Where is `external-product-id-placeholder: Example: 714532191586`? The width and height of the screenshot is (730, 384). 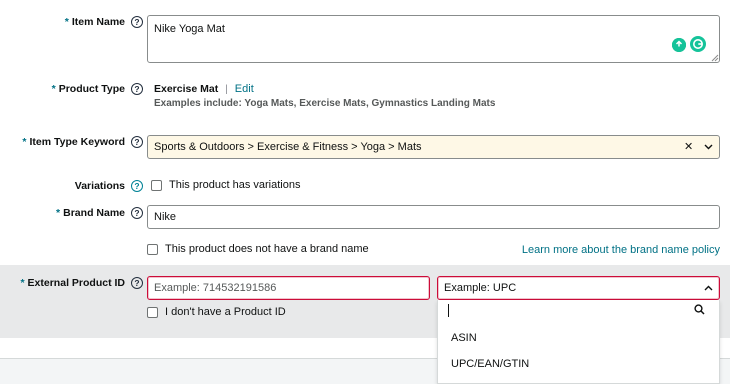 external-product-id-placeholder: Example: 714532191586 is located at coordinates (215, 288).